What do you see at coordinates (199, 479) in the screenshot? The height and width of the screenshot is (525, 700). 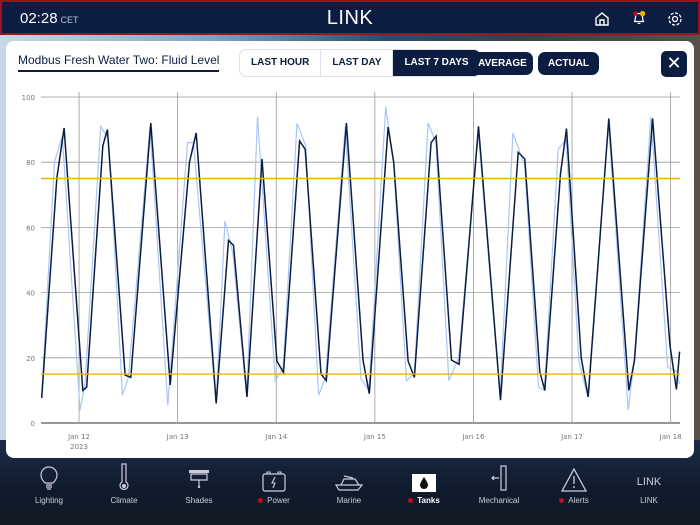 I see `shades-icon` at bounding box center [199, 479].